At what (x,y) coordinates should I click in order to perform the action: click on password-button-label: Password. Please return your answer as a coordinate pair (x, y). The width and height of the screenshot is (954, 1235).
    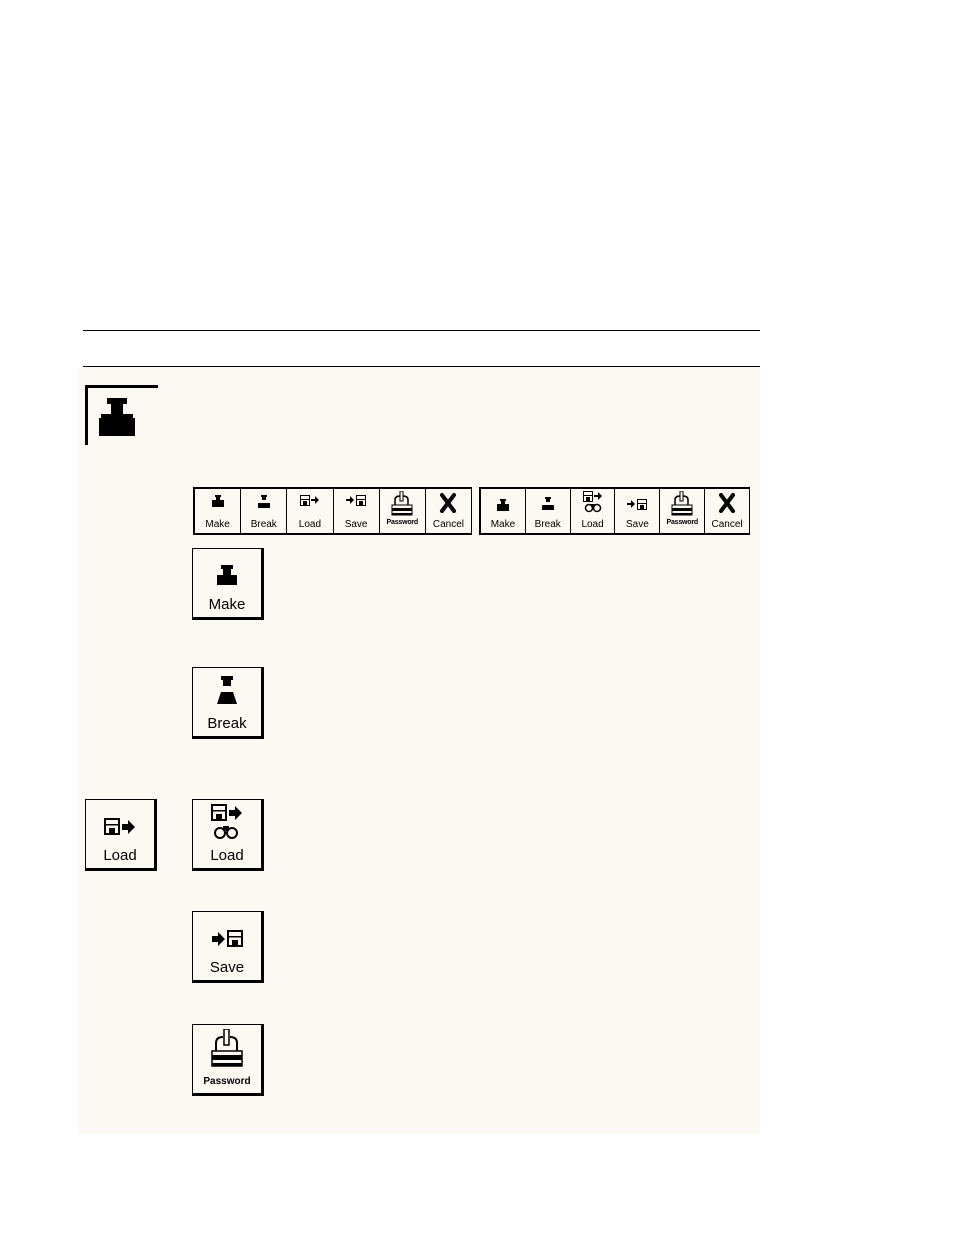
    Looking at the image, I should click on (227, 1081).